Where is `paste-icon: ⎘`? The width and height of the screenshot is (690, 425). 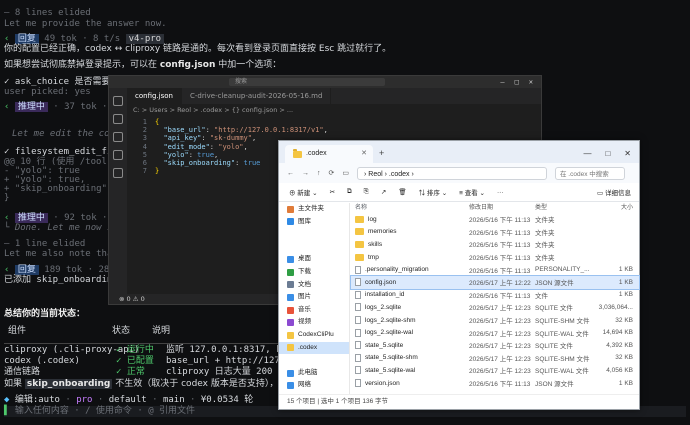
paste-icon: ⎘ is located at coordinates (366, 192).